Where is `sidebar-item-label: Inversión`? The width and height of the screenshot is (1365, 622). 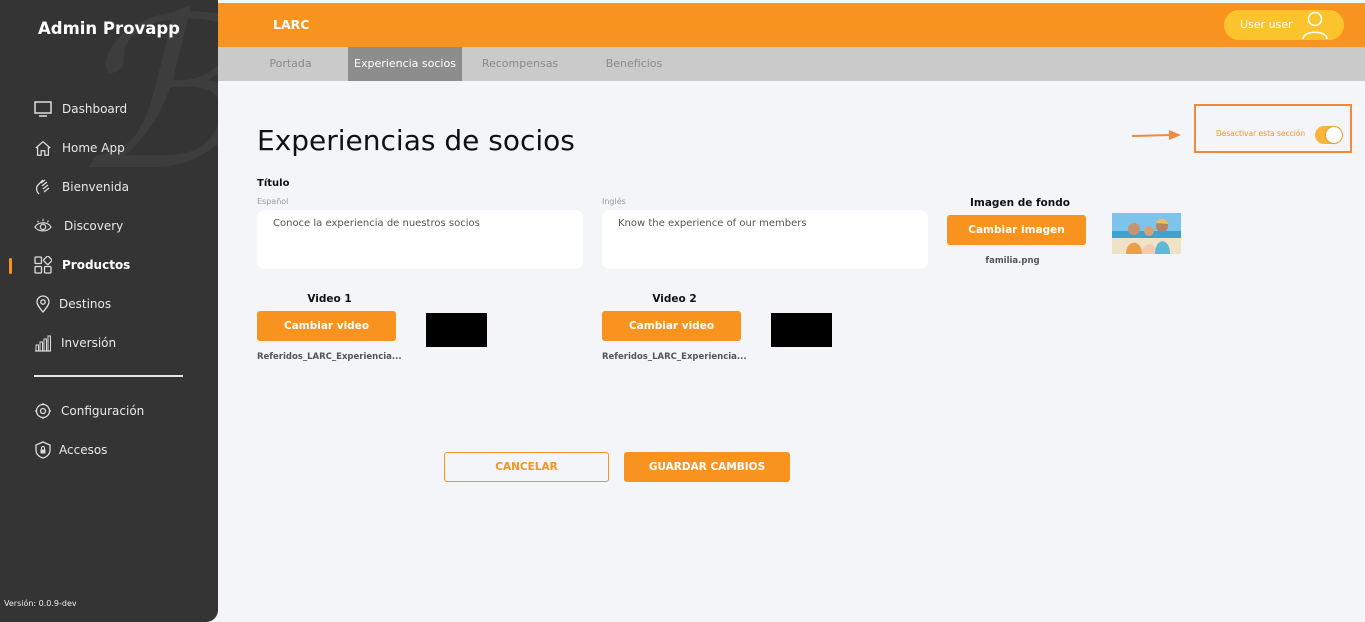 sidebar-item-label: Inversión is located at coordinates (89, 343).